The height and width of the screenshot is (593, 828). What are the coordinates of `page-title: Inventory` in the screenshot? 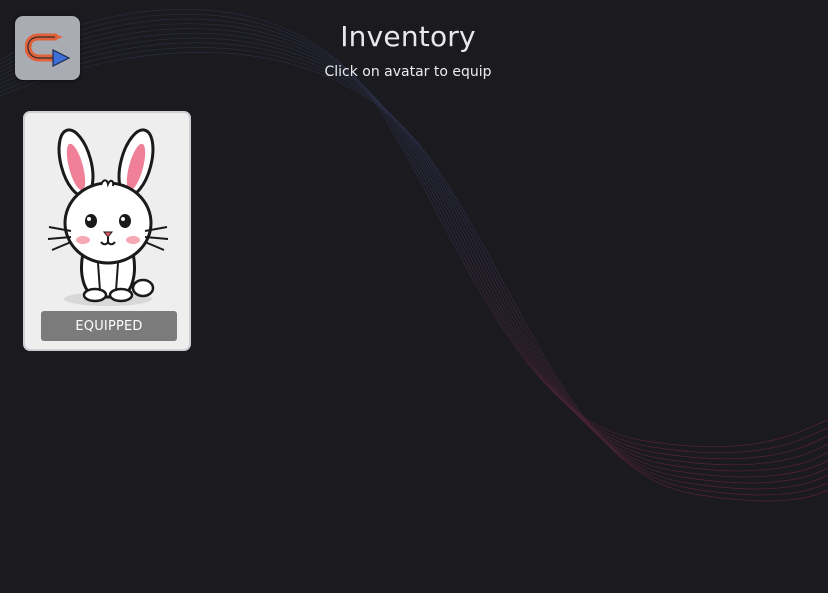 It's located at (408, 36).